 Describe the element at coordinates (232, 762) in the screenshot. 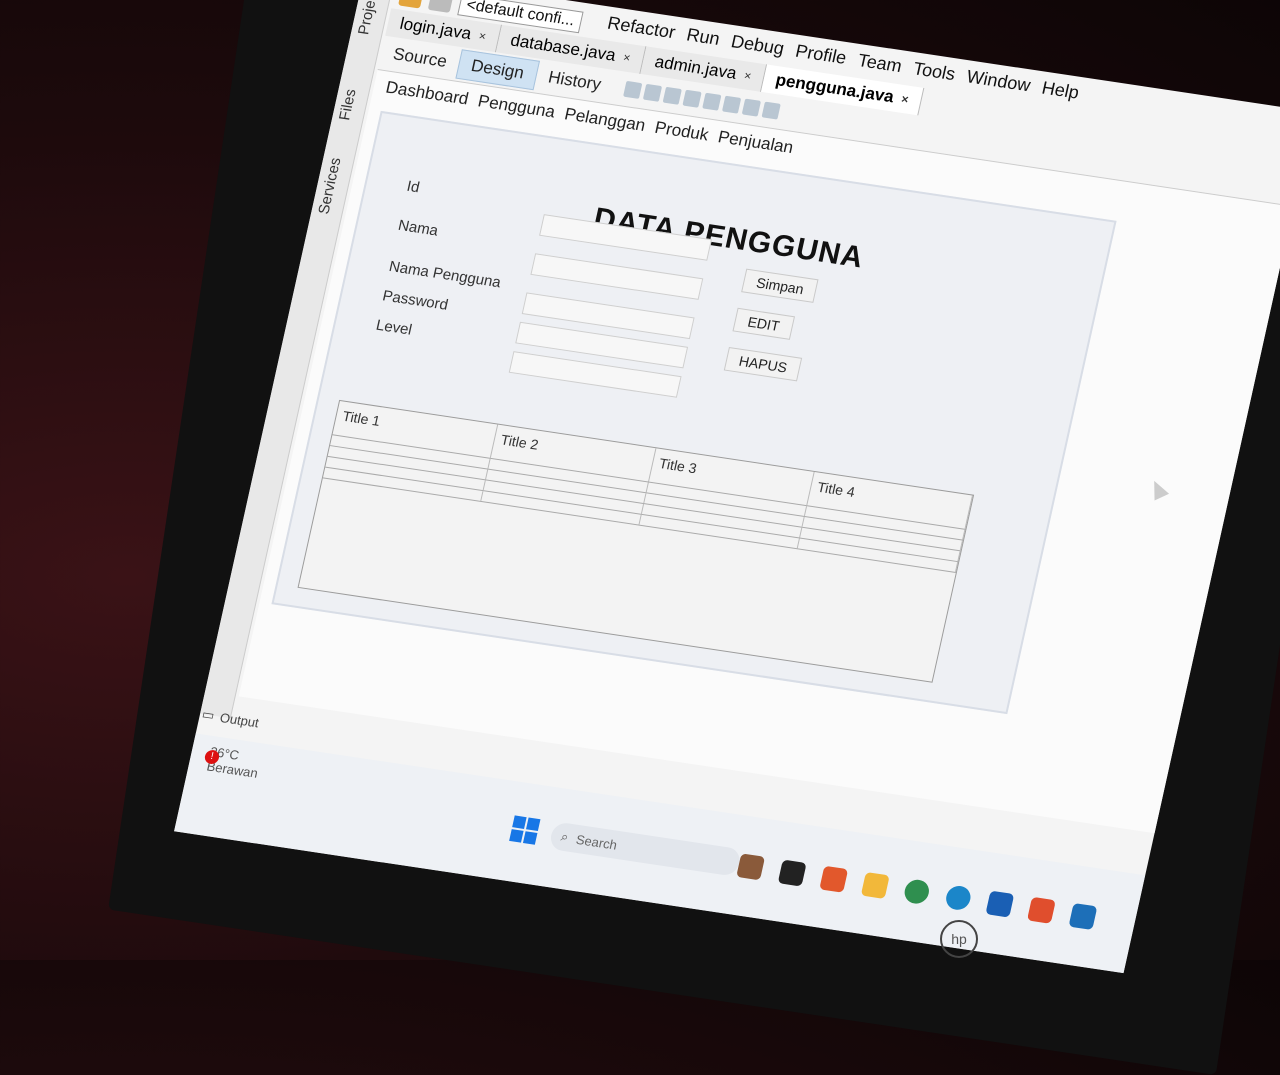

I see `weather-widget: ! 26°C Berawan` at that location.